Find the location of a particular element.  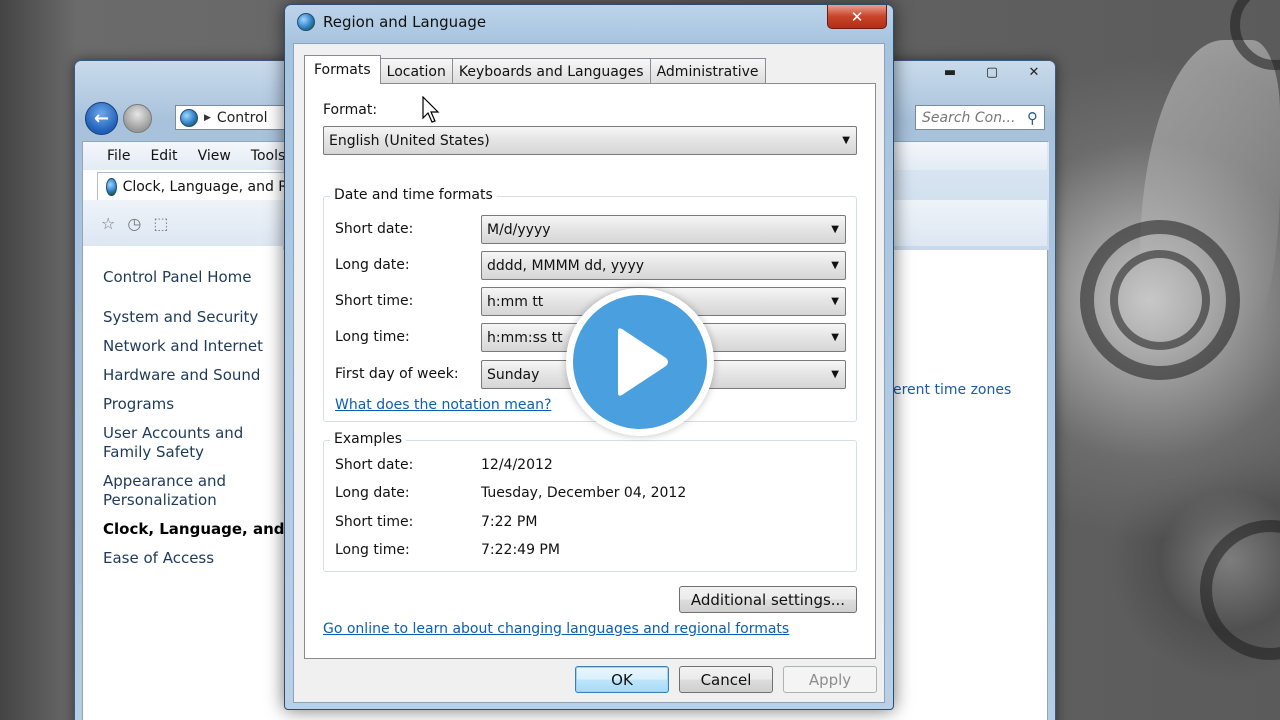

menu-edit: Edit is located at coordinates (163, 156).